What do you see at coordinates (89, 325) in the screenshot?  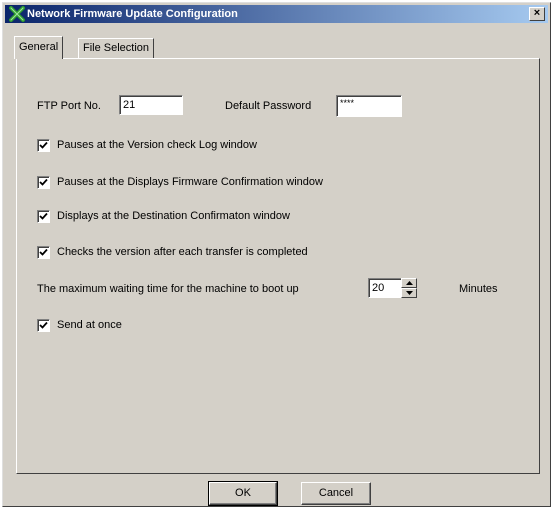 I see `send-at-once-label: Send at once` at bounding box center [89, 325].